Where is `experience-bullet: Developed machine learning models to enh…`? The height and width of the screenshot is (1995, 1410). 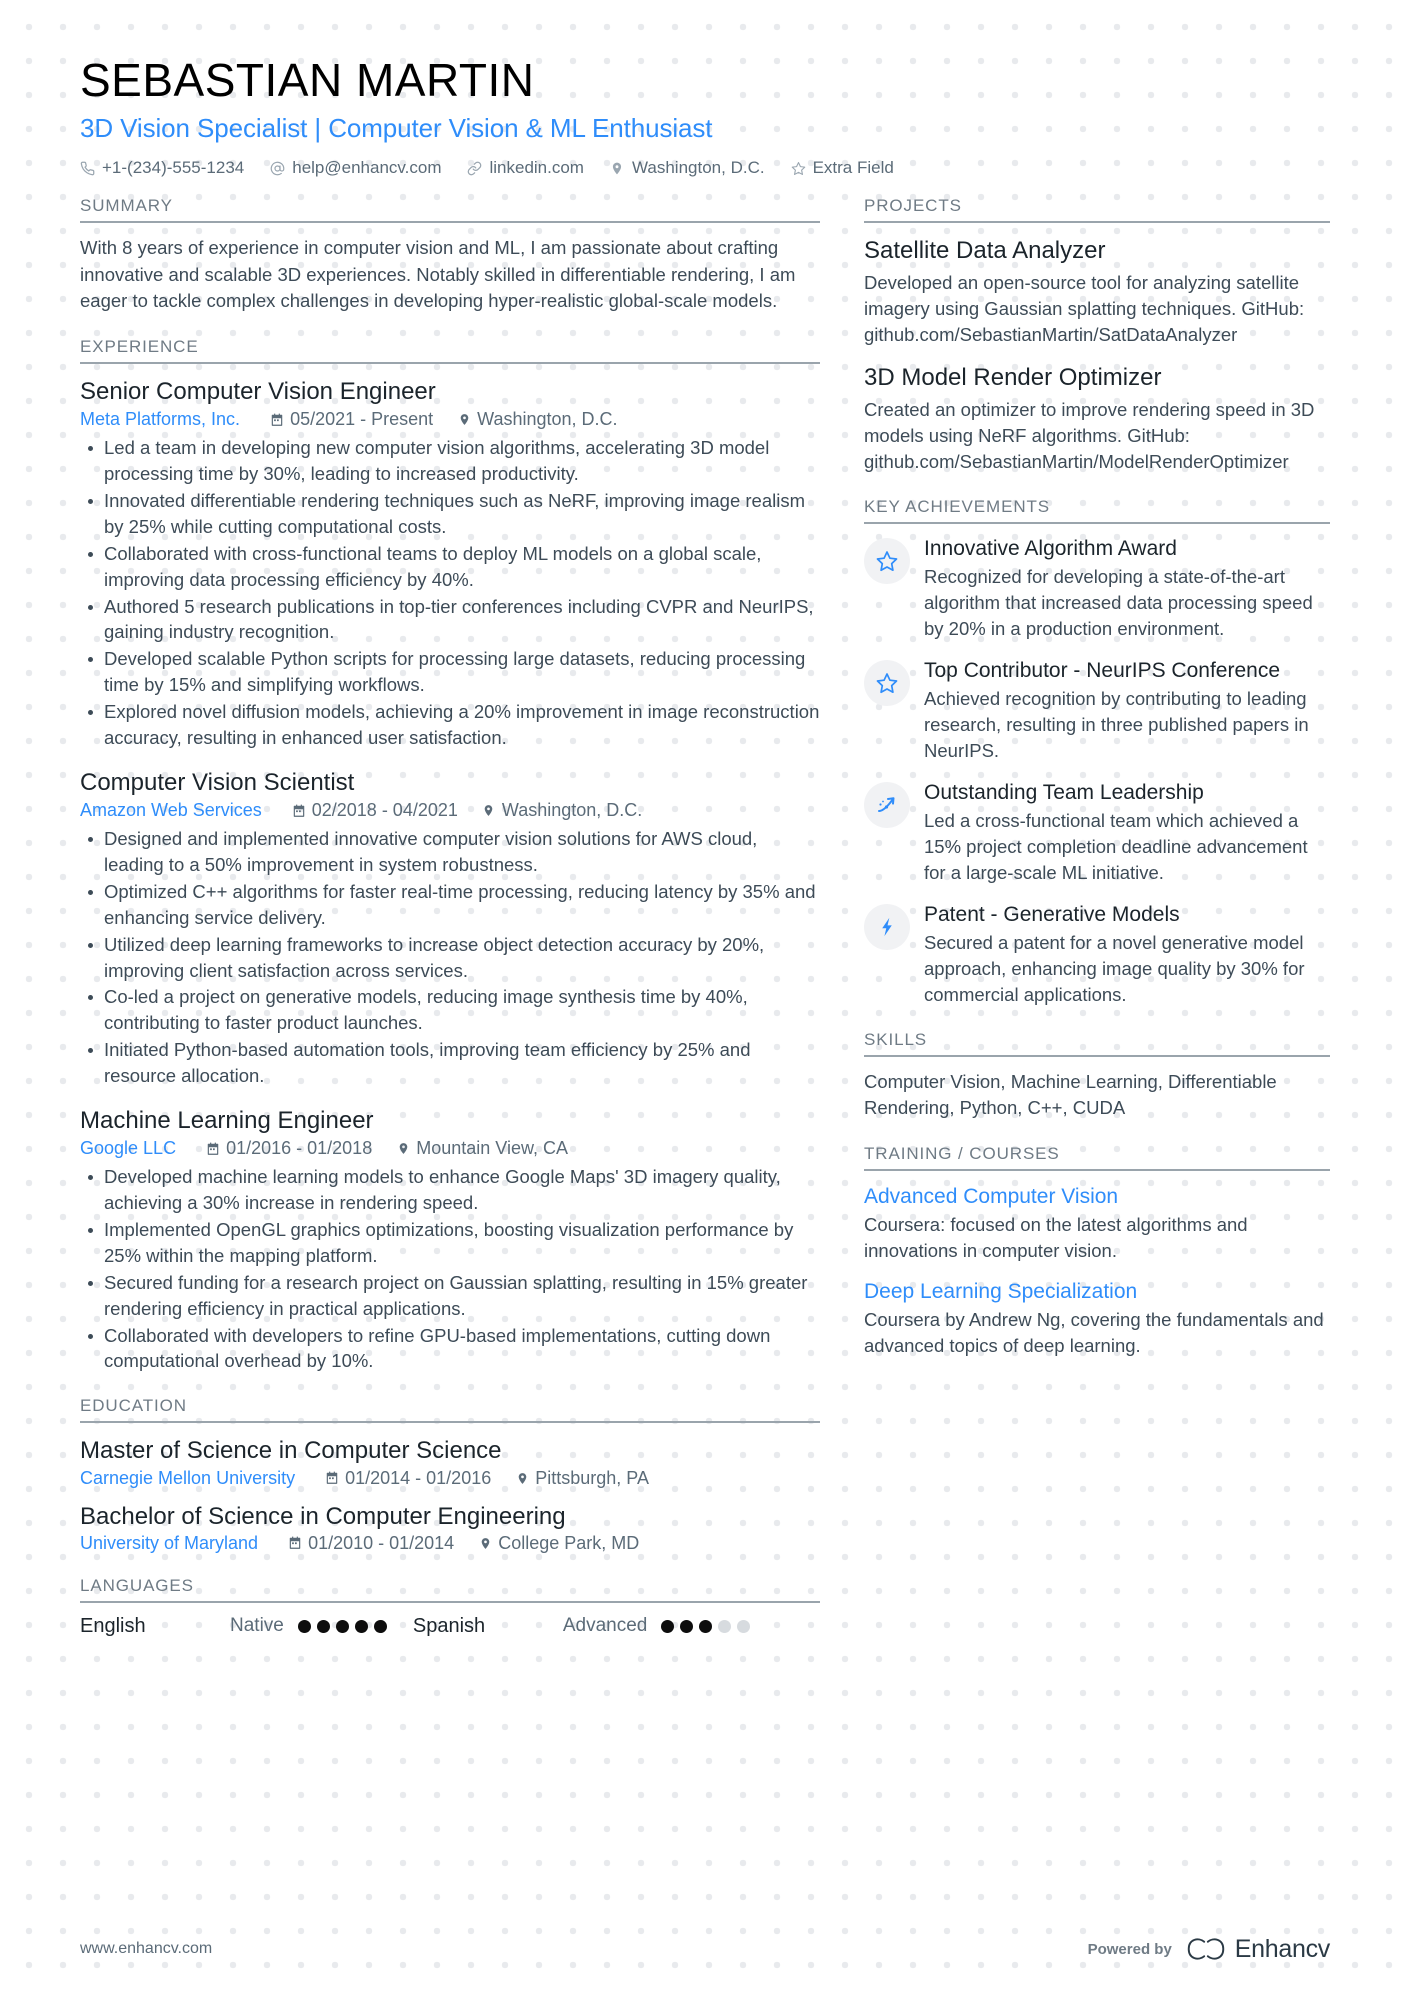
experience-bullet: Developed machine learning models to enh… is located at coordinates (450, 1190).